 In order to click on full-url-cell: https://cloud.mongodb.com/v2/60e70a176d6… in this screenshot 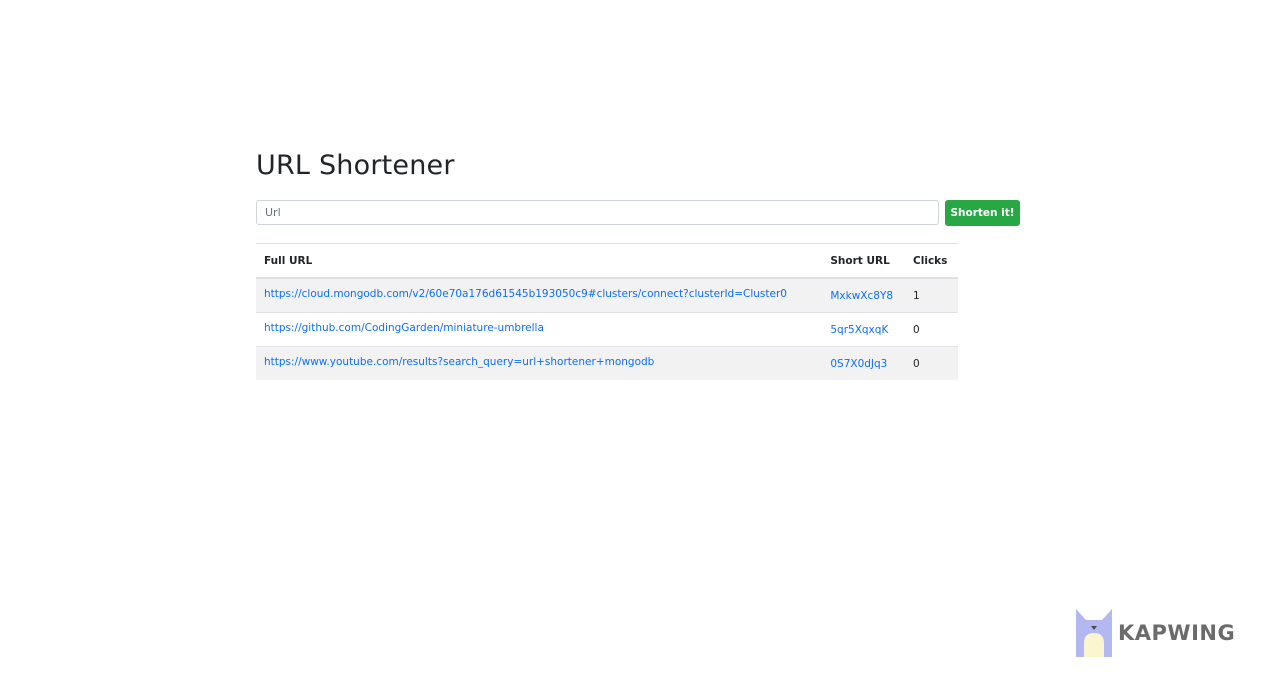, I will do `click(539, 295)`.